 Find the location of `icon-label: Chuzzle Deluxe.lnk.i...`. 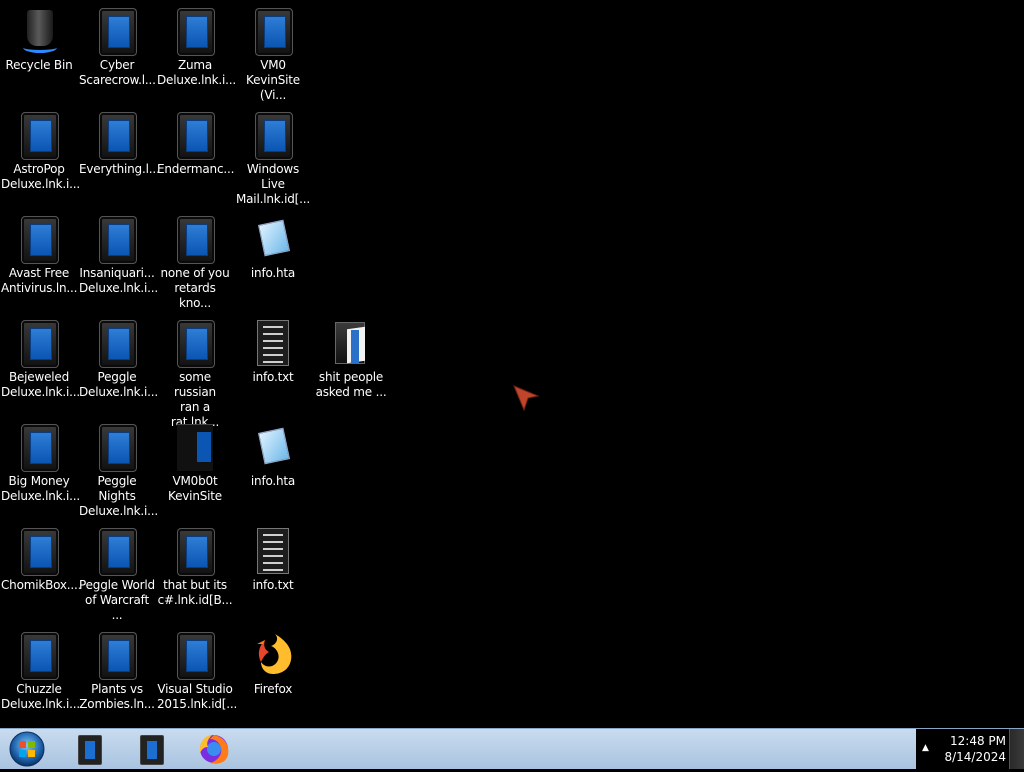

icon-label: Chuzzle Deluxe.lnk.i... is located at coordinates (40, 696).